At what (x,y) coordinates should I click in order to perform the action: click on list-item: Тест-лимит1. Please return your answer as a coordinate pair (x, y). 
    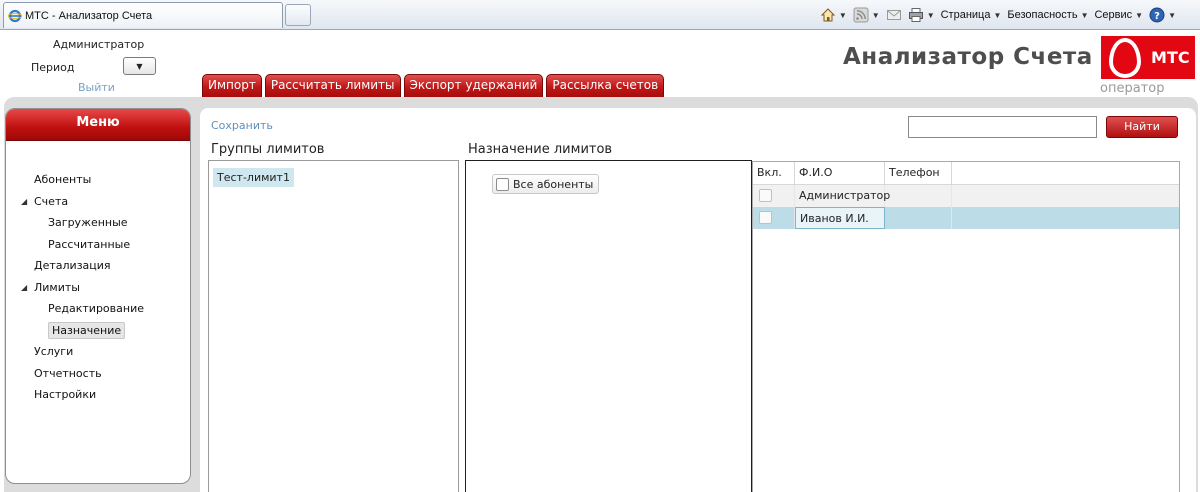
    Looking at the image, I should click on (253, 177).